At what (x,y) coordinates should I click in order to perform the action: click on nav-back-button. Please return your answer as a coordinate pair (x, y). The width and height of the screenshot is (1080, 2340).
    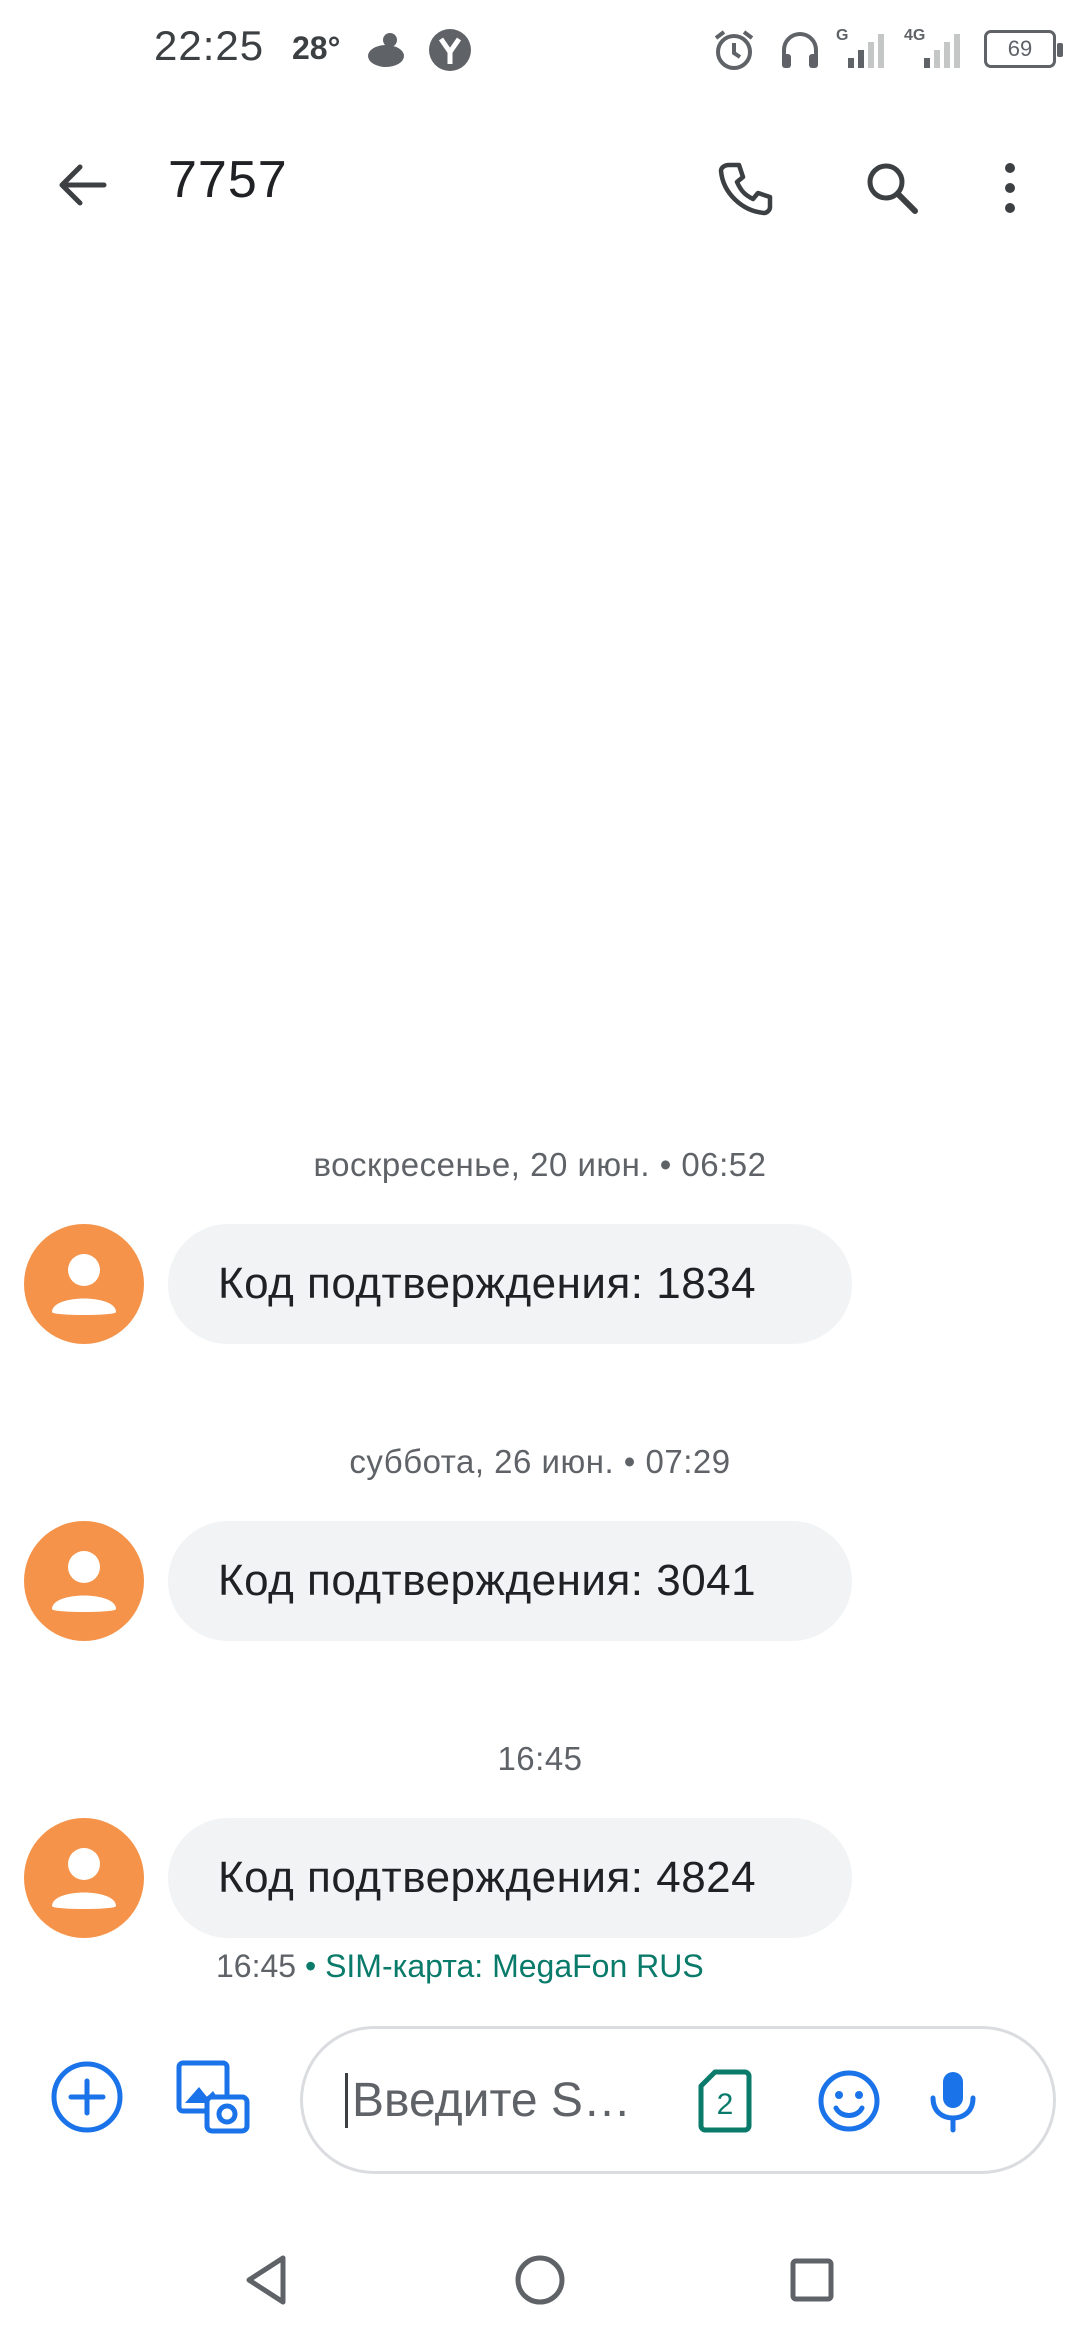
    Looking at the image, I should click on (266, 2280).